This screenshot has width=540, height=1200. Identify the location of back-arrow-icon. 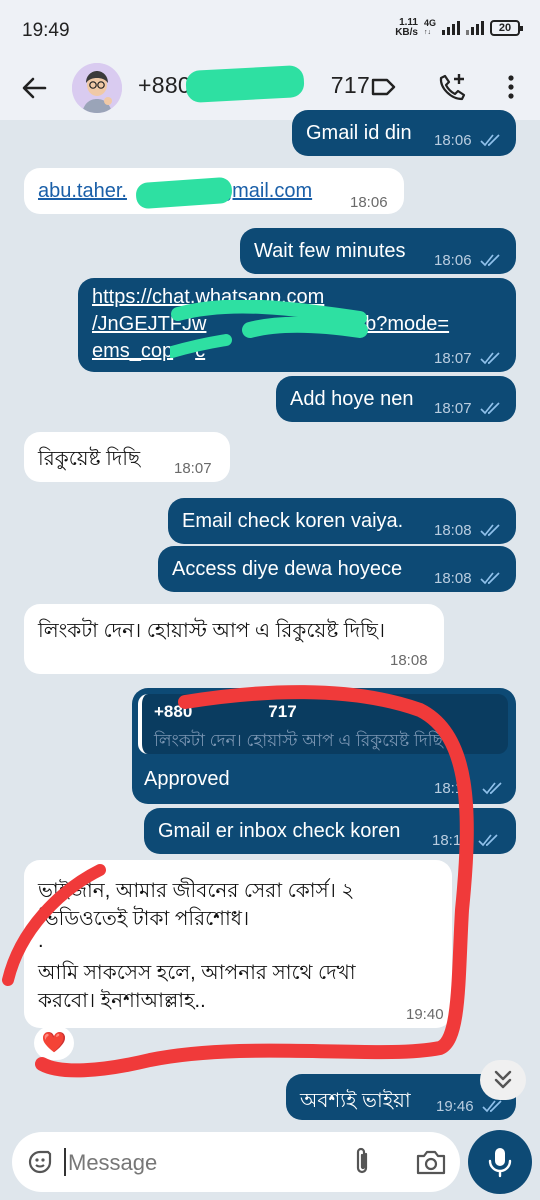
(34, 88).